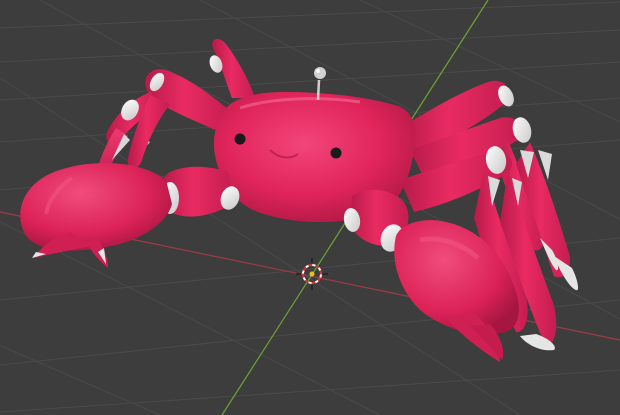 Image resolution: width=620 pixels, height=415 pixels. Describe the element at coordinates (312, 274) in the screenshot. I see `3d-cursor-icon` at that location.